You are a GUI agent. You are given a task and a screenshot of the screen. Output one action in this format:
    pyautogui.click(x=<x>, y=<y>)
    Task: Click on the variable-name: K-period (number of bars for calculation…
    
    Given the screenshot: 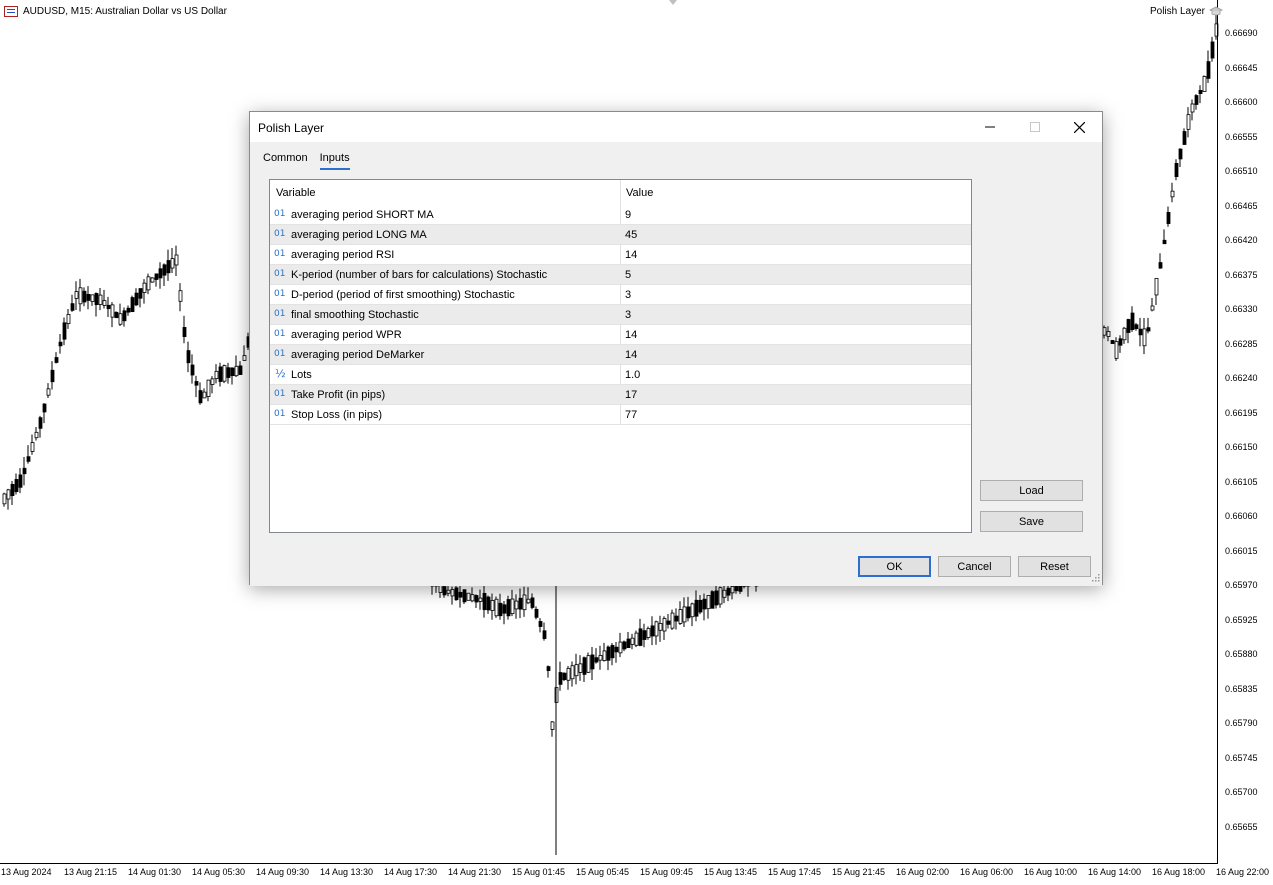 What is the action you would take?
    pyautogui.click(x=419, y=275)
    